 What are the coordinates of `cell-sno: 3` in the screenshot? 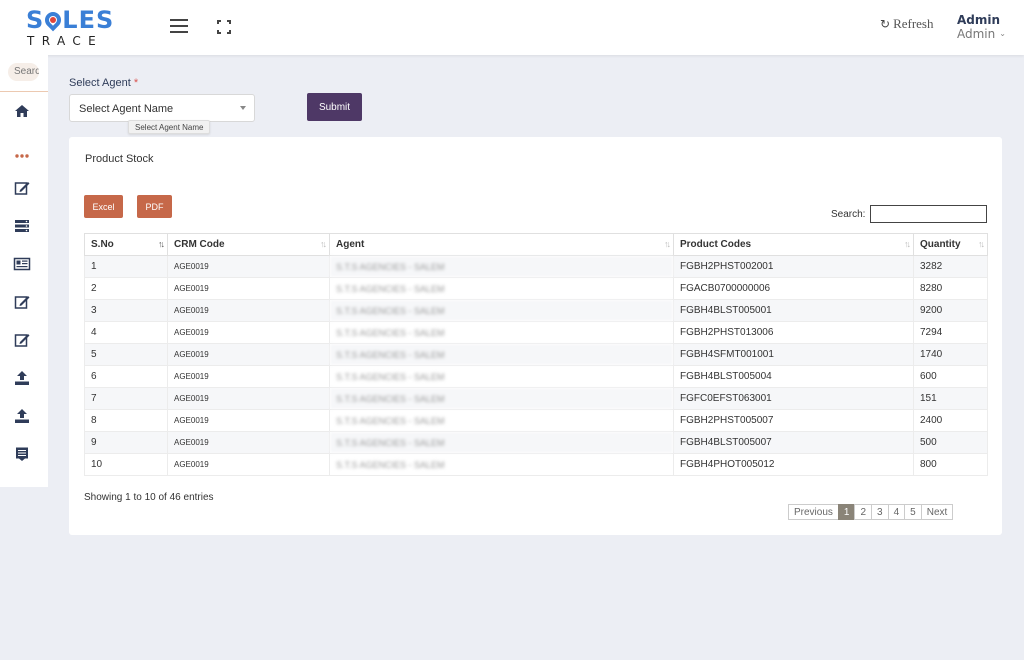 It's located at (126, 310).